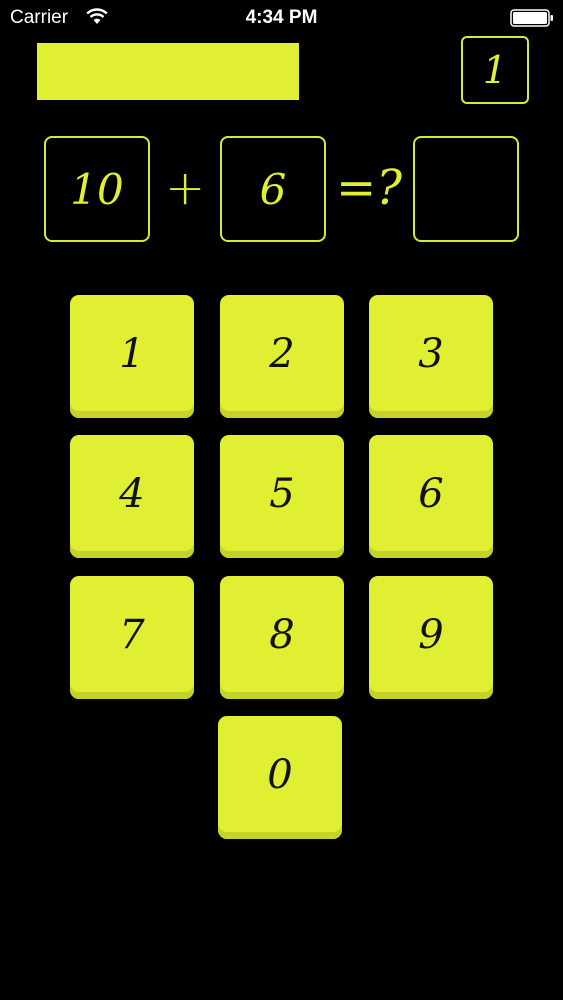 The width and height of the screenshot is (563, 1000). Describe the element at coordinates (132, 356) in the screenshot. I see `key-1-button: 1` at that location.